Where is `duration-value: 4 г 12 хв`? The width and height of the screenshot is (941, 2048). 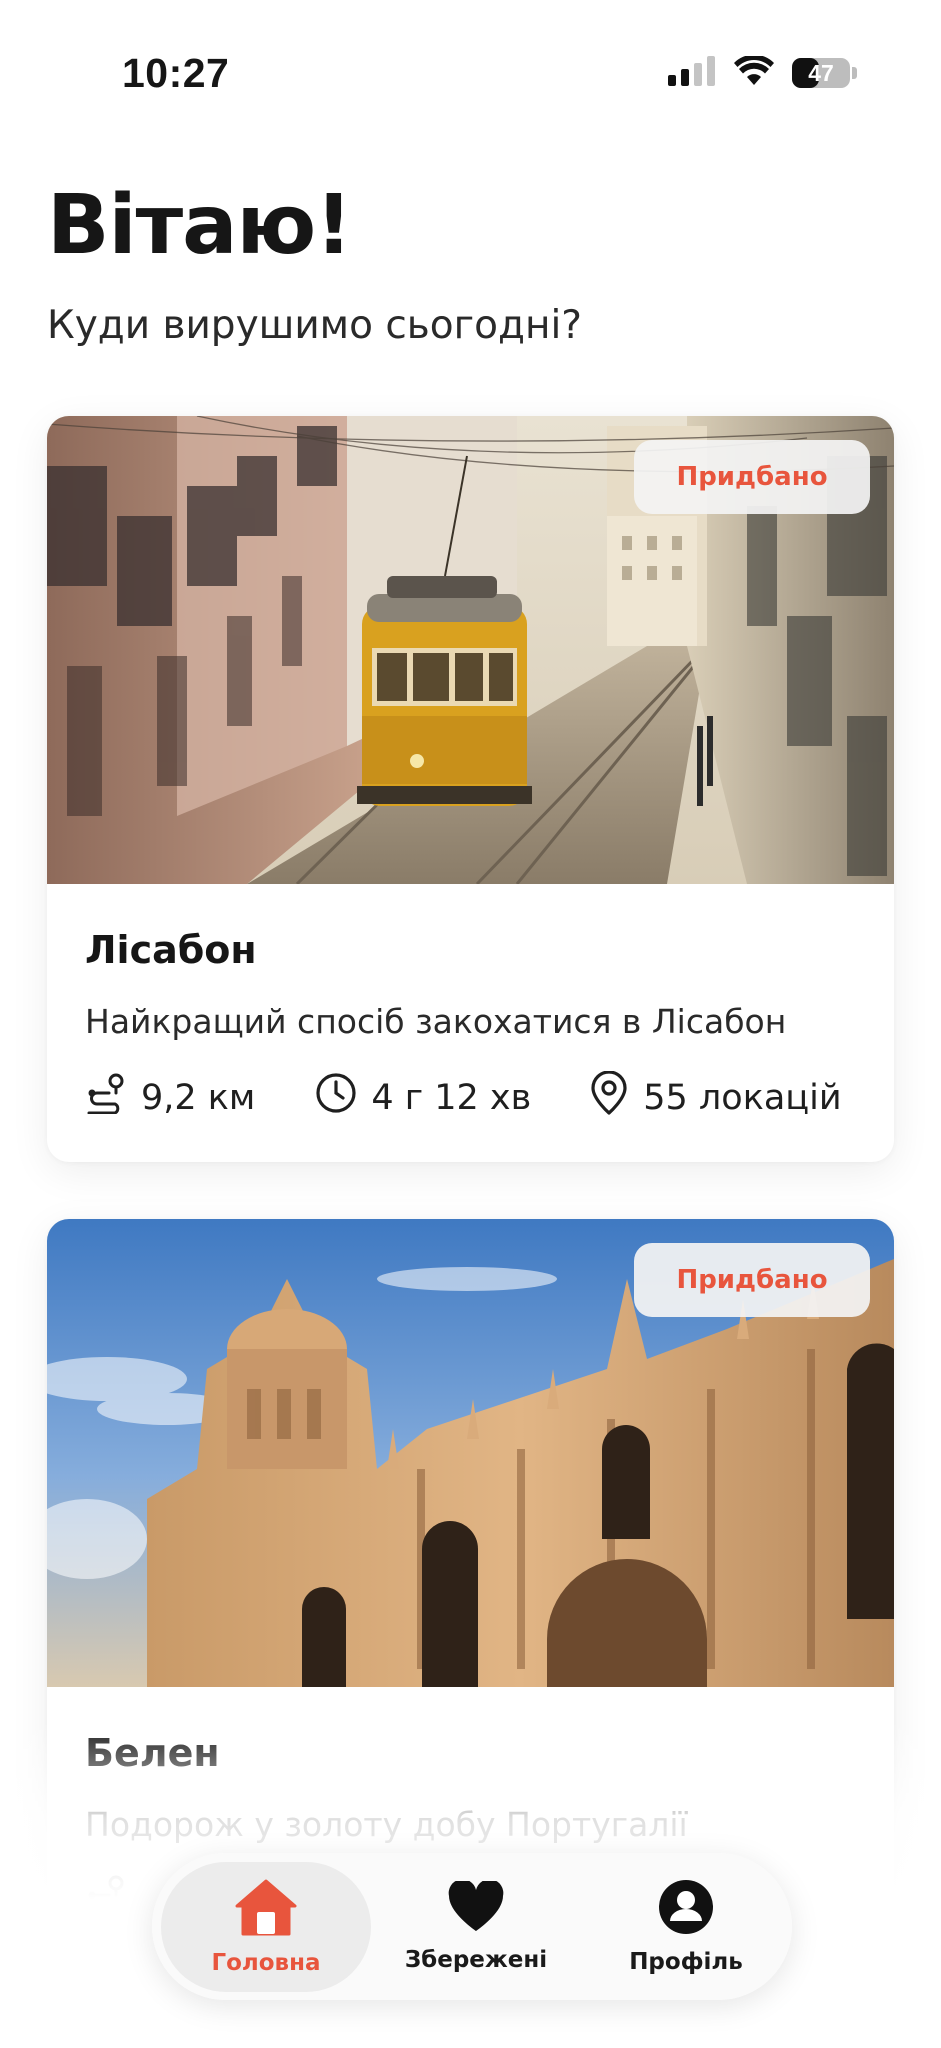 duration-value: 4 г 12 хв is located at coordinates (451, 1097).